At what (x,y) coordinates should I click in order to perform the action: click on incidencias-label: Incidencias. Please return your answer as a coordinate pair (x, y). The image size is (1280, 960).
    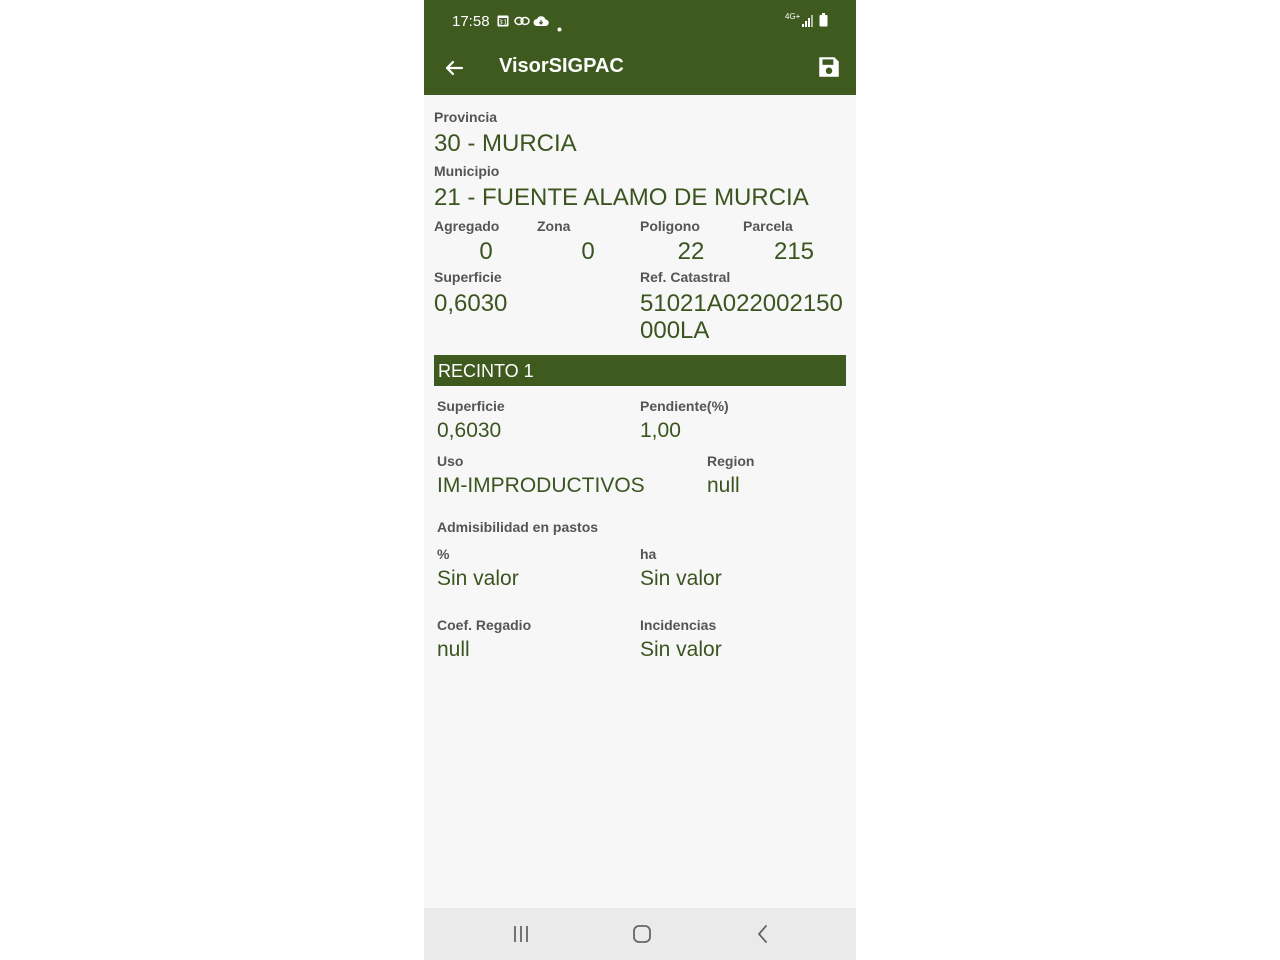
    Looking at the image, I should click on (678, 625).